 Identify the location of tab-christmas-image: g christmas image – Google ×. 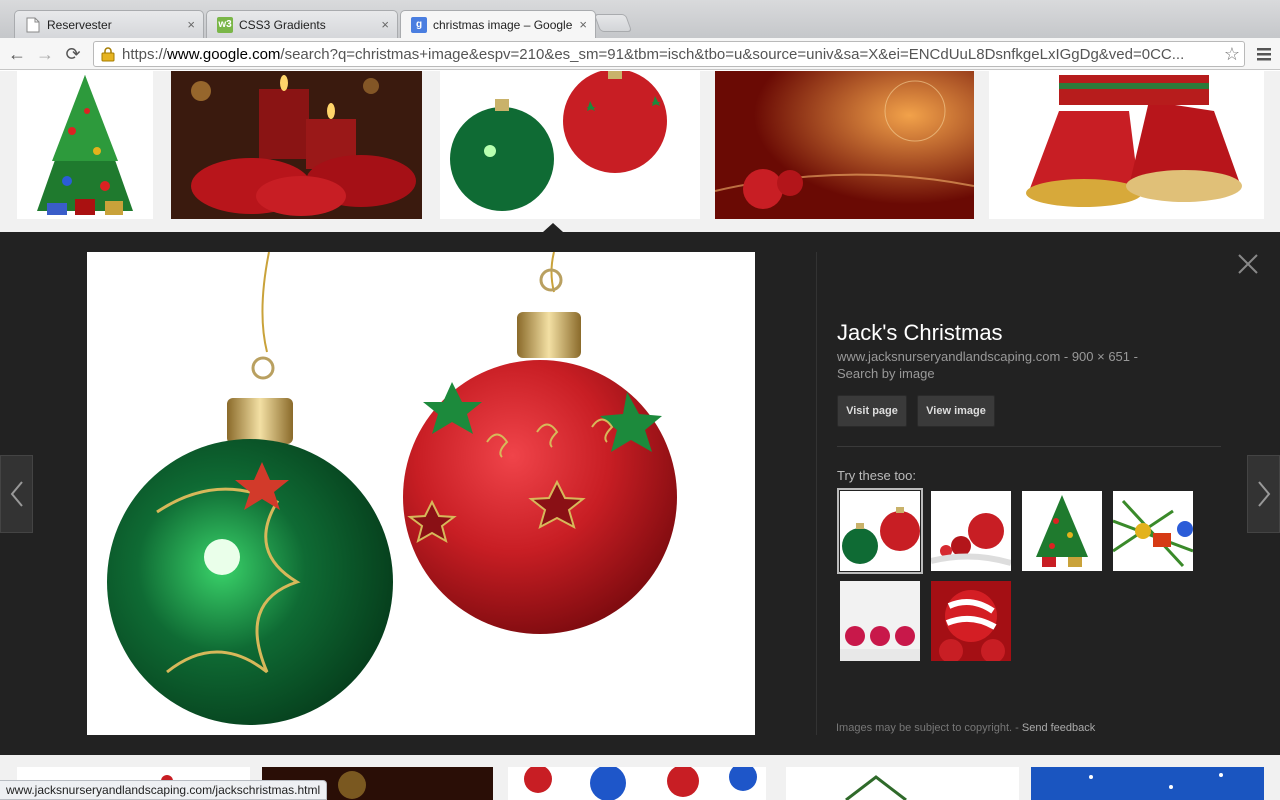
(498, 24).